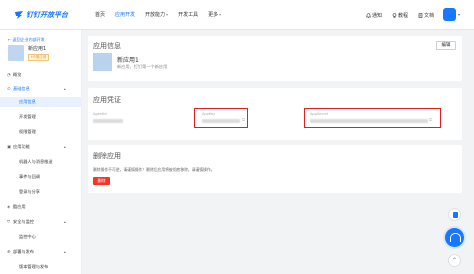  I want to click on cube-icon: ◈, so click(9, 206).